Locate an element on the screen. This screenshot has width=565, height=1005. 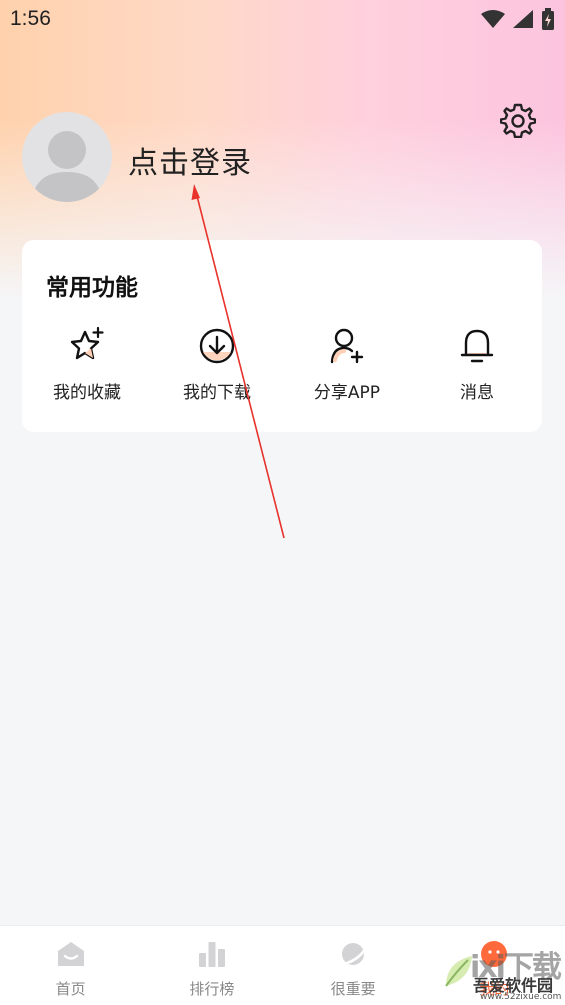
feature-label: 分享APP is located at coordinates (347, 393).